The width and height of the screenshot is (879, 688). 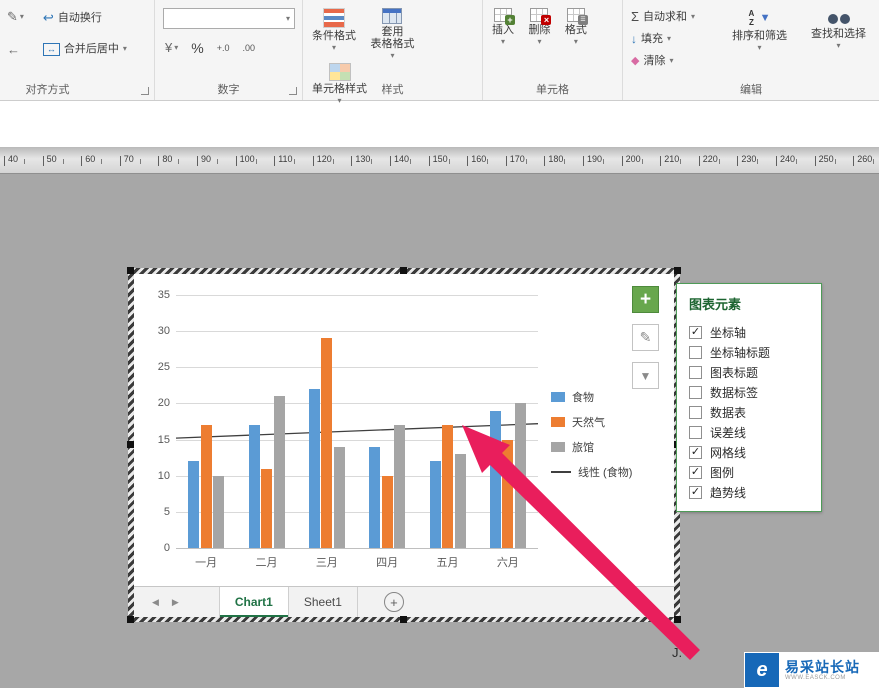 I want to click on easck-logo-icon: e, so click(x=762, y=670).